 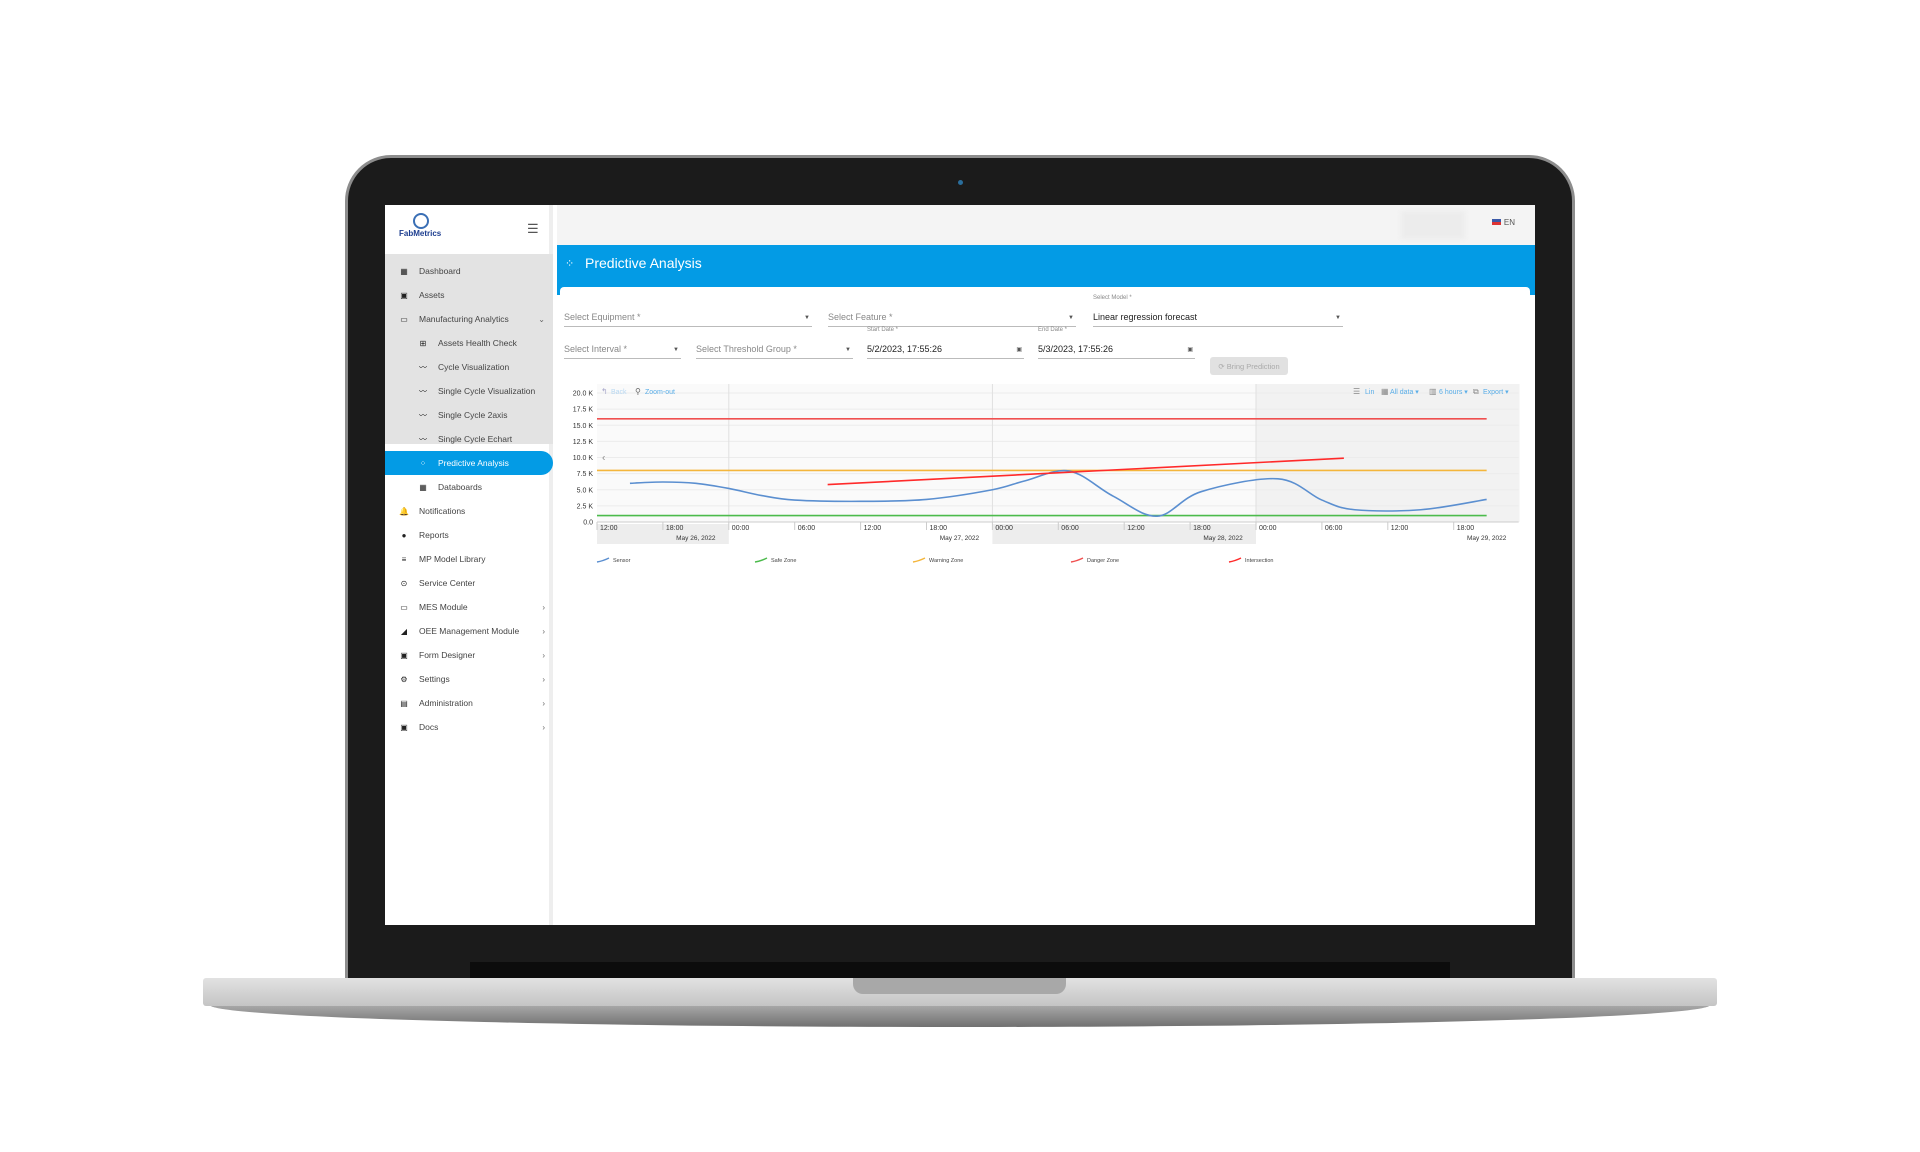 What do you see at coordinates (1496, 392) in the screenshot?
I see `export-dropdown: Export ▾` at bounding box center [1496, 392].